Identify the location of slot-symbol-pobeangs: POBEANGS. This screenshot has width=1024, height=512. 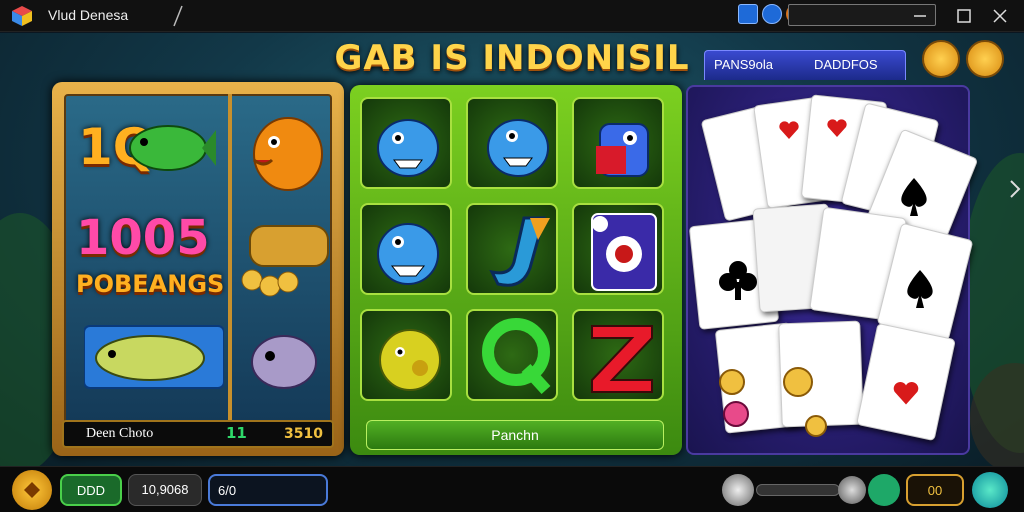
(150, 284).